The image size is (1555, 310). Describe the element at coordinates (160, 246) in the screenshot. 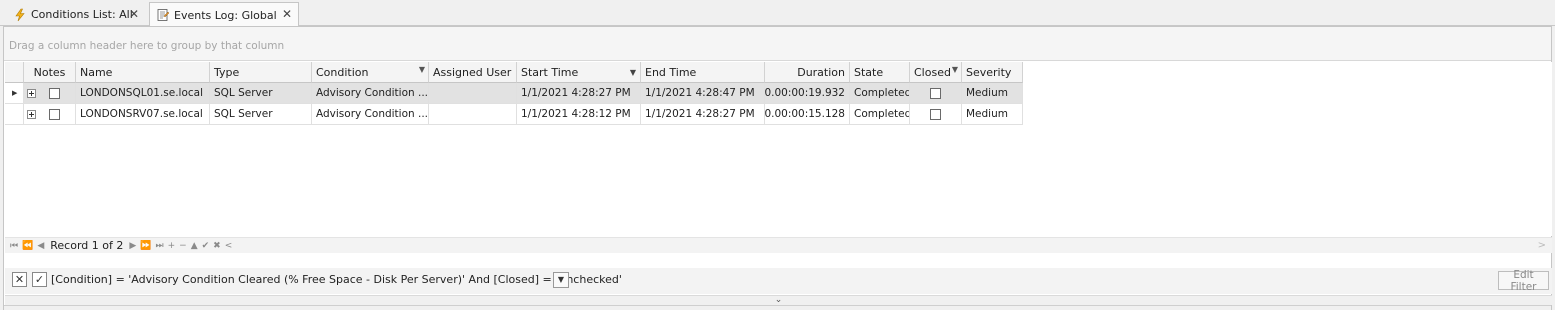

I see `last-record-icon: ⏭` at that location.